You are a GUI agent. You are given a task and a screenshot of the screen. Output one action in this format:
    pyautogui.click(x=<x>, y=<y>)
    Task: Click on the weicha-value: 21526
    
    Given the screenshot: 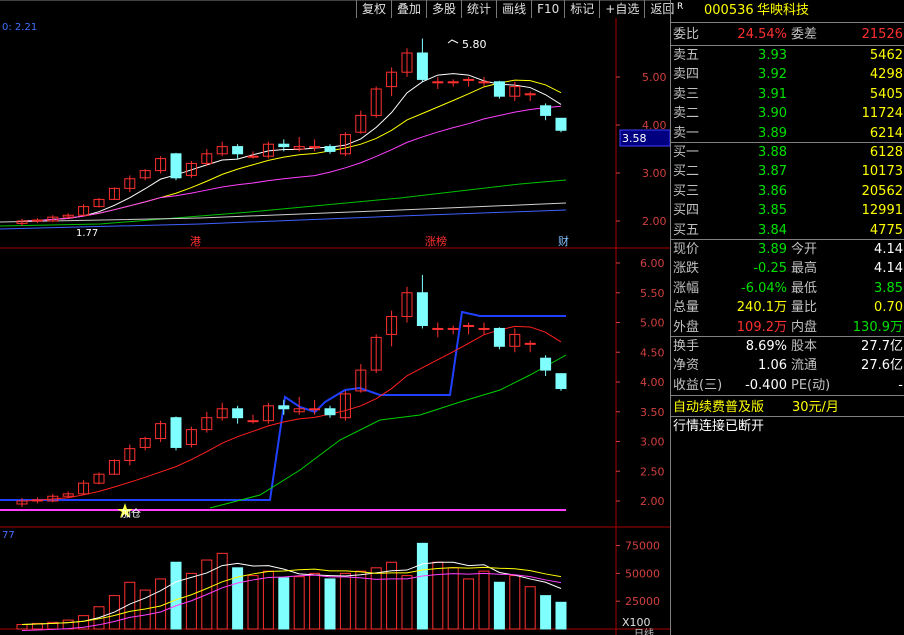 What is the action you would take?
    pyautogui.click(x=882, y=34)
    